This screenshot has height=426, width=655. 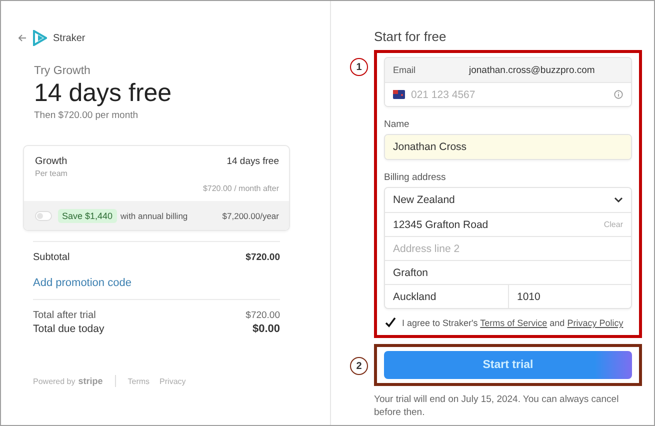 What do you see at coordinates (618, 94) in the screenshot?
I see `info-icon` at bounding box center [618, 94].